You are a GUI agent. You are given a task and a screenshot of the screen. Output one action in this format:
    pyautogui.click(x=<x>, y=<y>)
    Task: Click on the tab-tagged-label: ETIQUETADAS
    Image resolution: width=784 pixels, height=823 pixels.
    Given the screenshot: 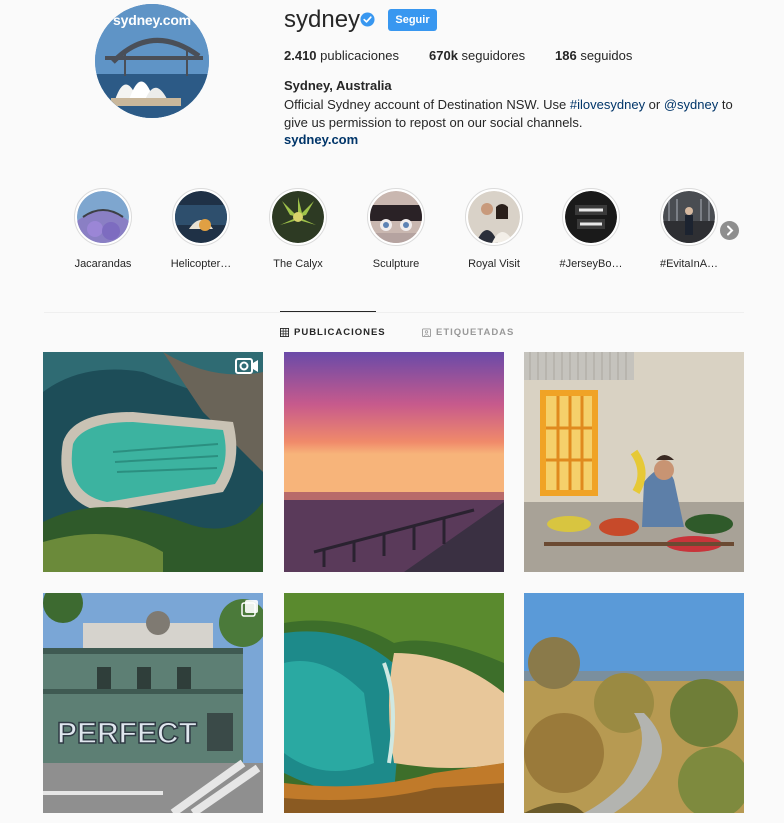 What is the action you would take?
    pyautogui.click(x=475, y=332)
    